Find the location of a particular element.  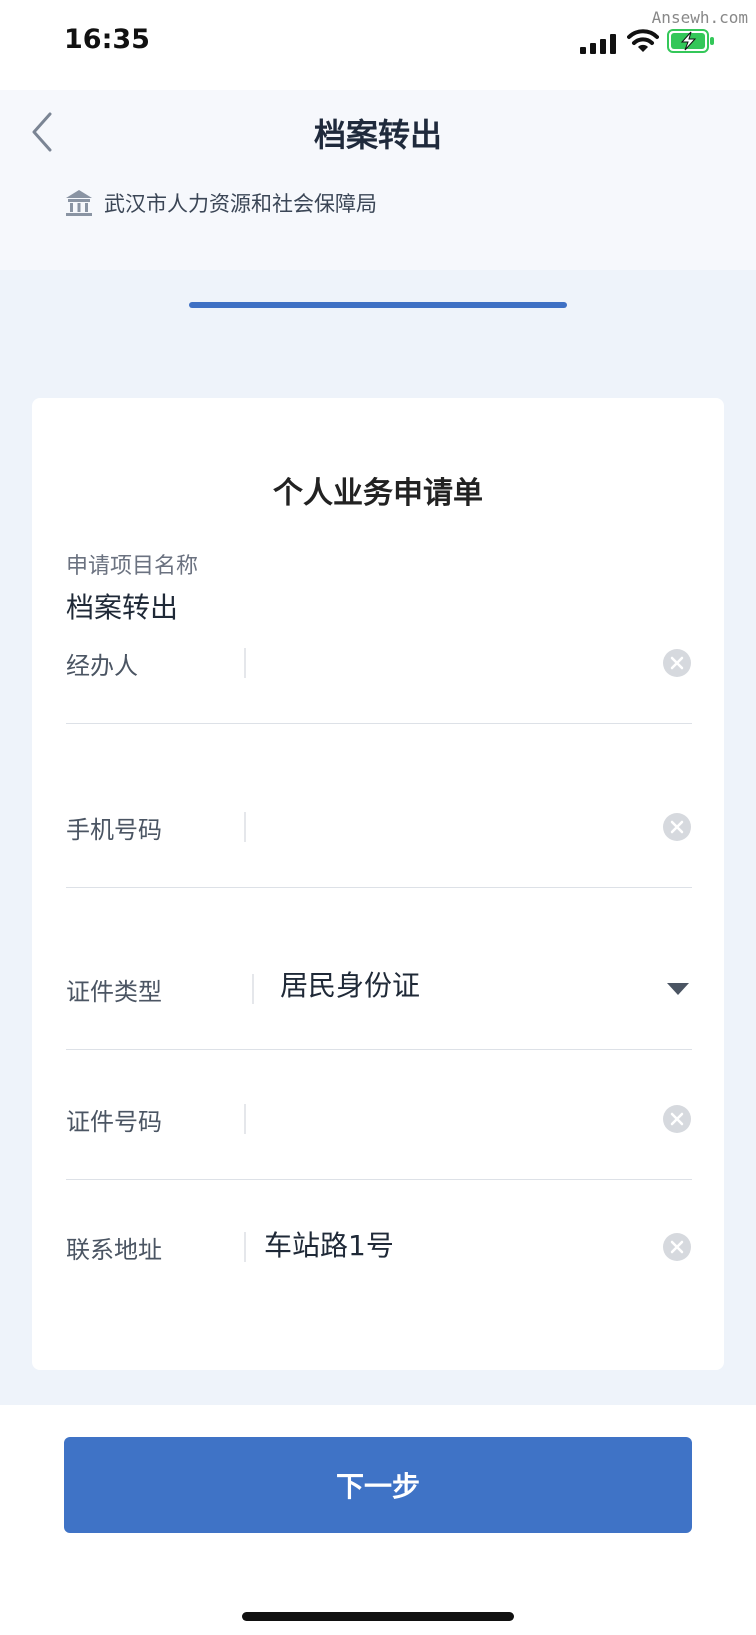

status-time: 16:35 is located at coordinates (107, 39).